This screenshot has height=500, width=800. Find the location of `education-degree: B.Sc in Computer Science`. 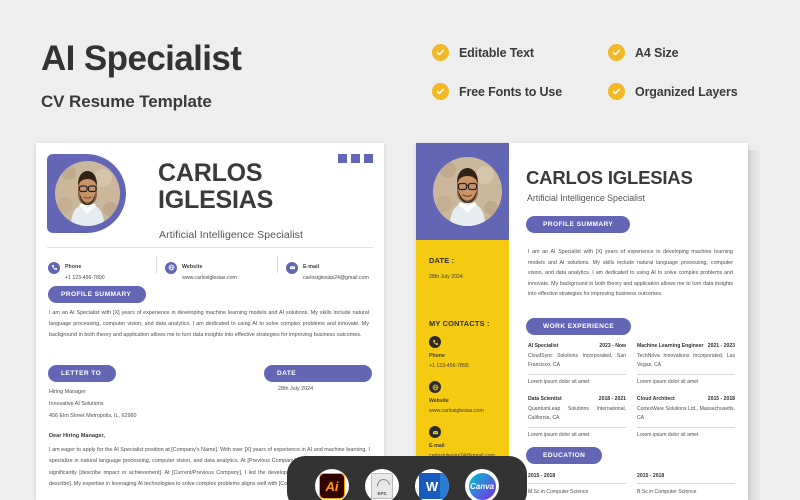

education-degree: B.Sc in Computer Science is located at coordinates (667, 492).